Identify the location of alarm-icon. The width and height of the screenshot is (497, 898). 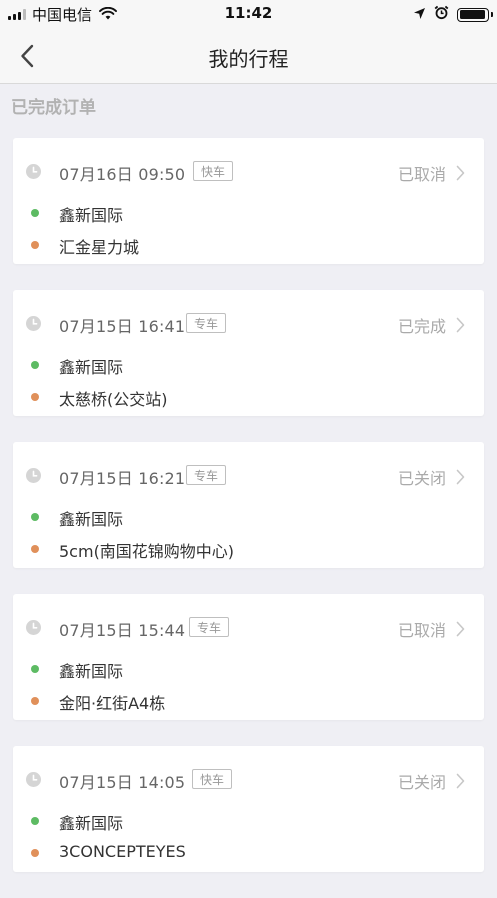
(441, 14).